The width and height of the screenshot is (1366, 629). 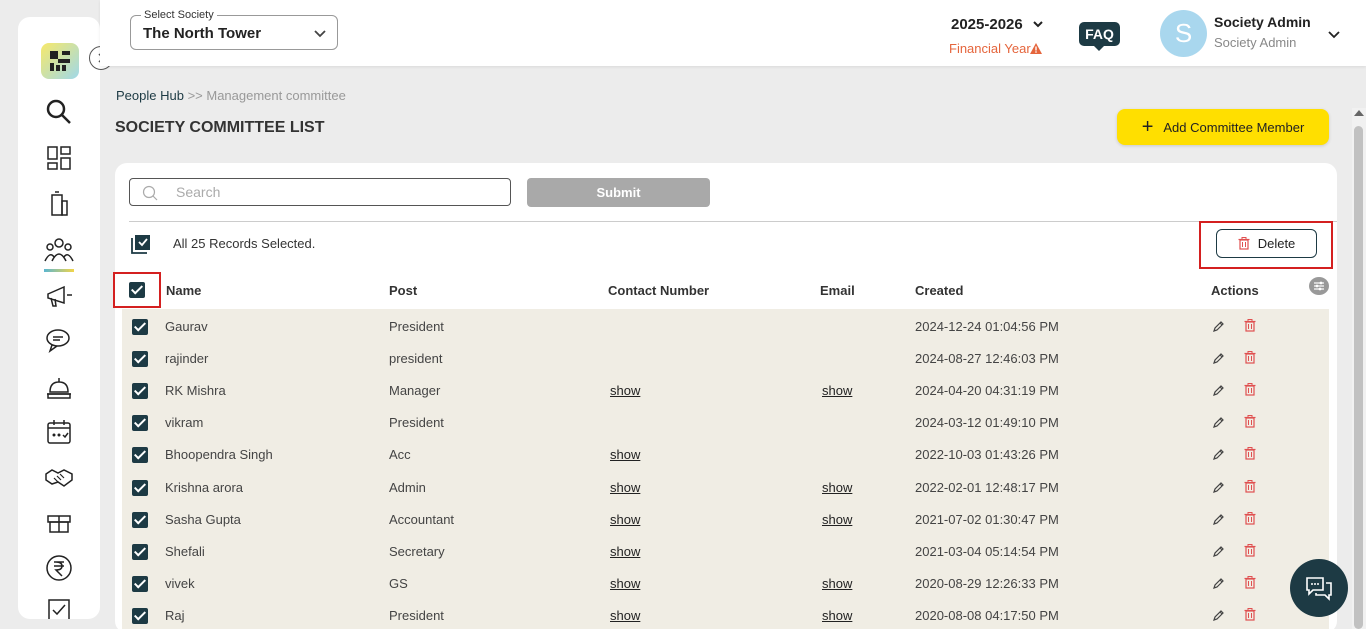 I want to click on table-row: rajinder president 2024-08-27 12:46:03 PM, so click(x=725, y=357).